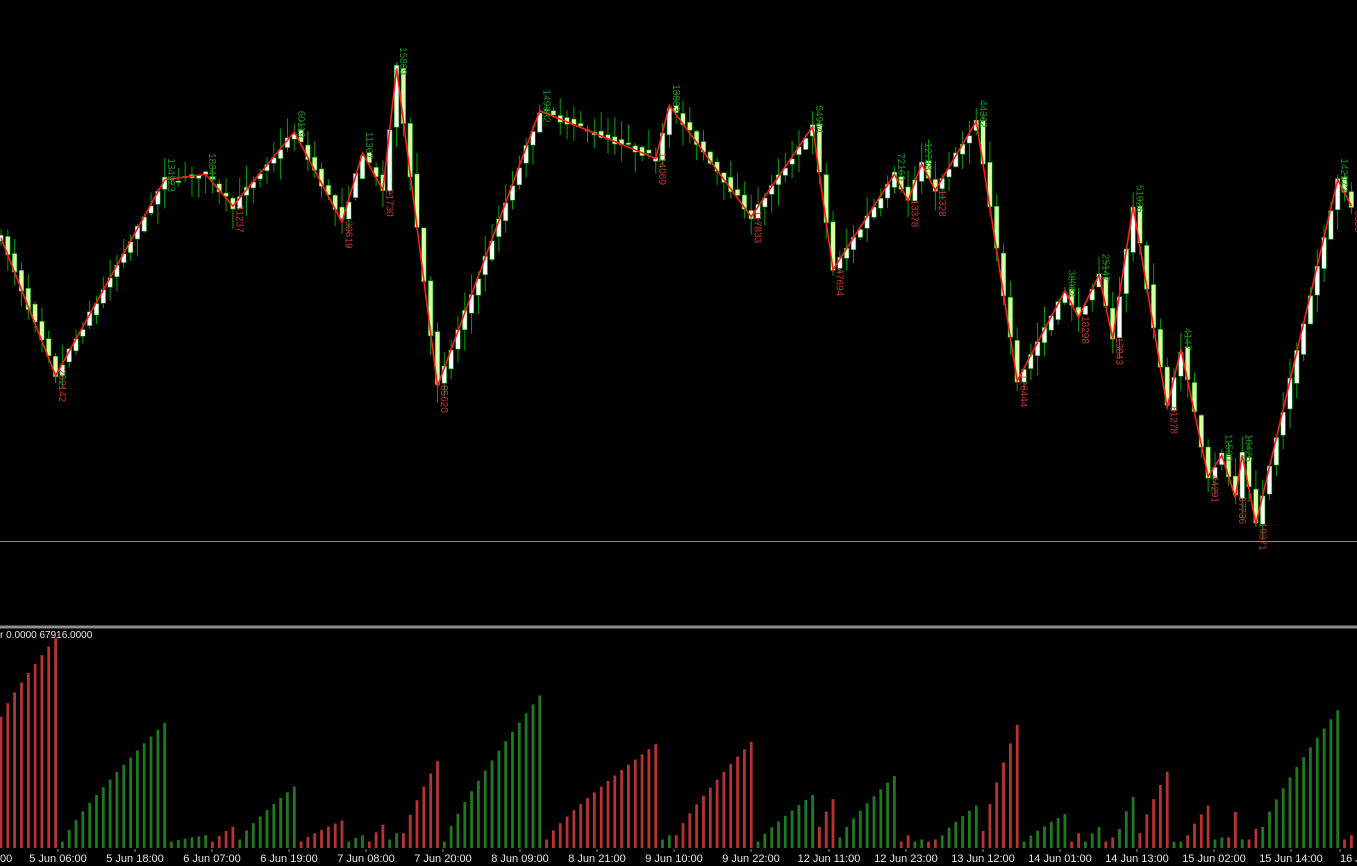 This screenshot has height=866, width=1357. Describe the element at coordinates (348, 235) in the screenshot. I see `swing-volume-label: 30619` at that location.